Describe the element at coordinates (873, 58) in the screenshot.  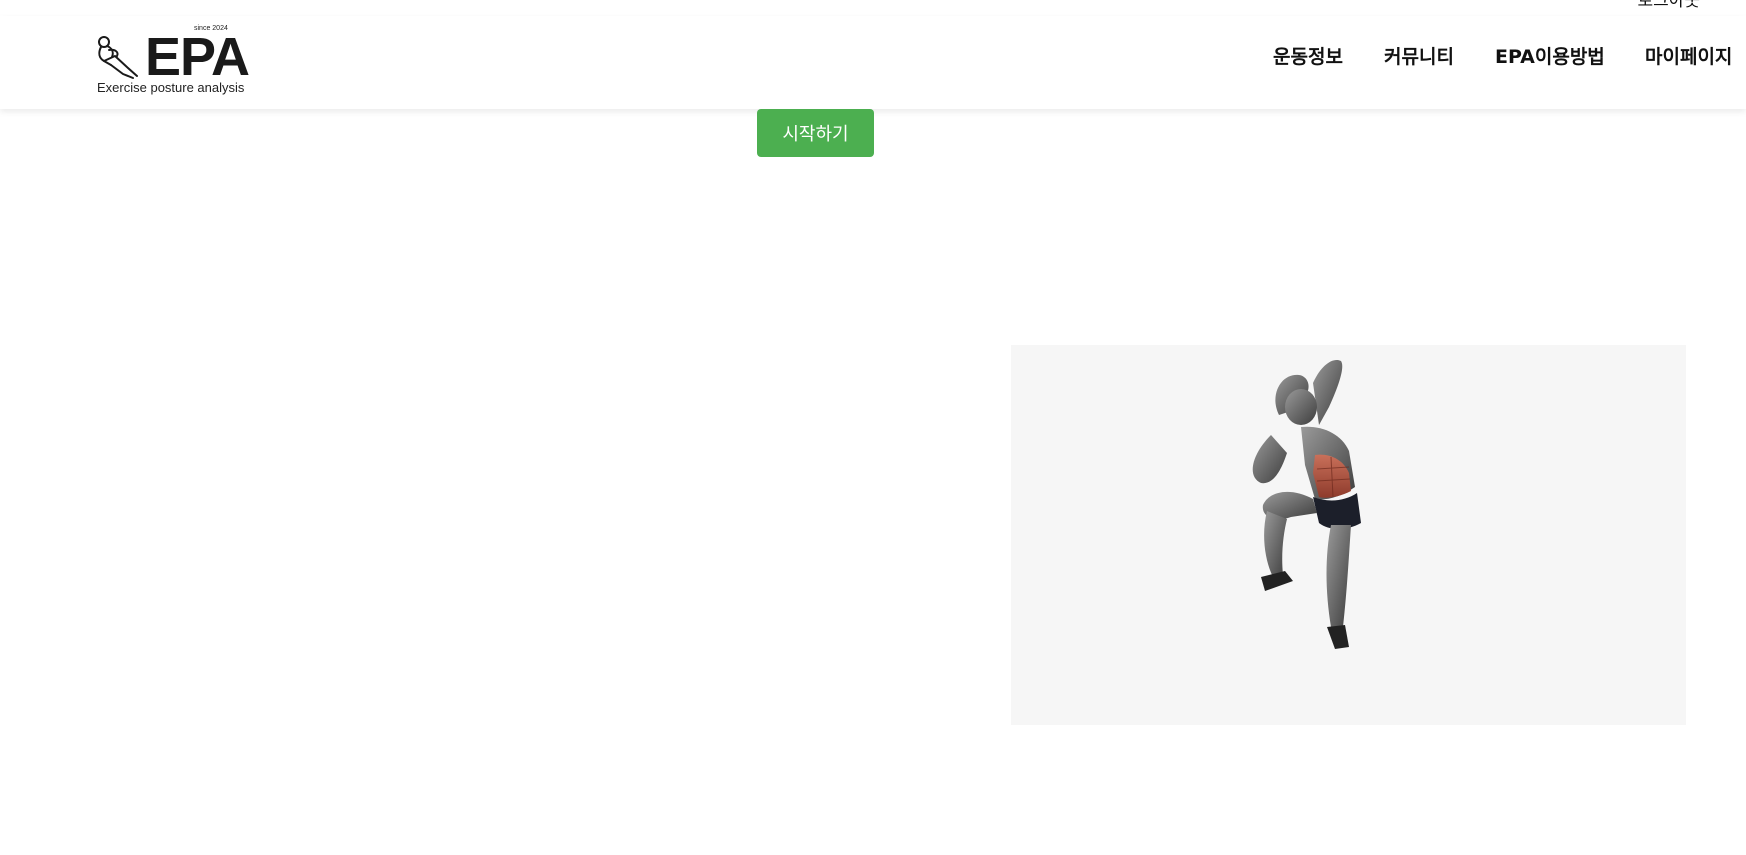
I see `main-nav: 운동정보 커뮤니티 EPA이용방법 마이페이지` at that location.